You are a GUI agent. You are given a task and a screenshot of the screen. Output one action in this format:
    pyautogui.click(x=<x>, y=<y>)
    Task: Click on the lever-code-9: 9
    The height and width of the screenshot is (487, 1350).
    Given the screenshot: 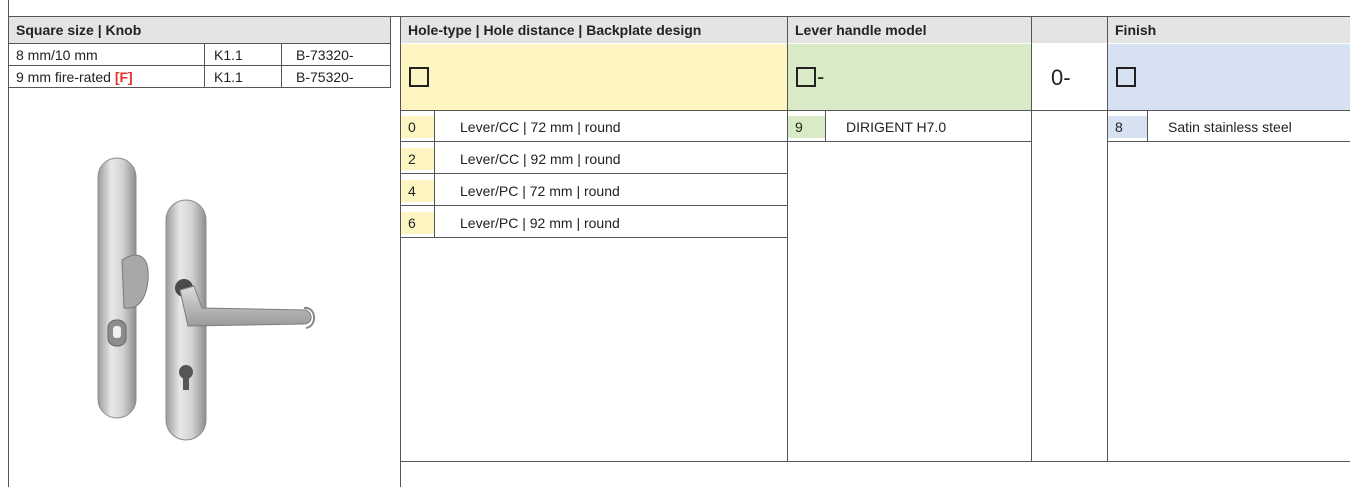 What is the action you would take?
    pyautogui.click(x=806, y=127)
    